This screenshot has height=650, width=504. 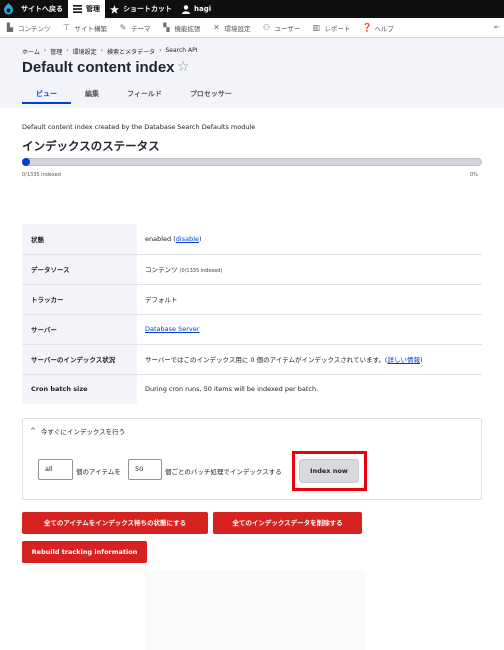 What do you see at coordinates (182, 51) in the screenshot?
I see `breadcrumb-search-api: Search API` at bounding box center [182, 51].